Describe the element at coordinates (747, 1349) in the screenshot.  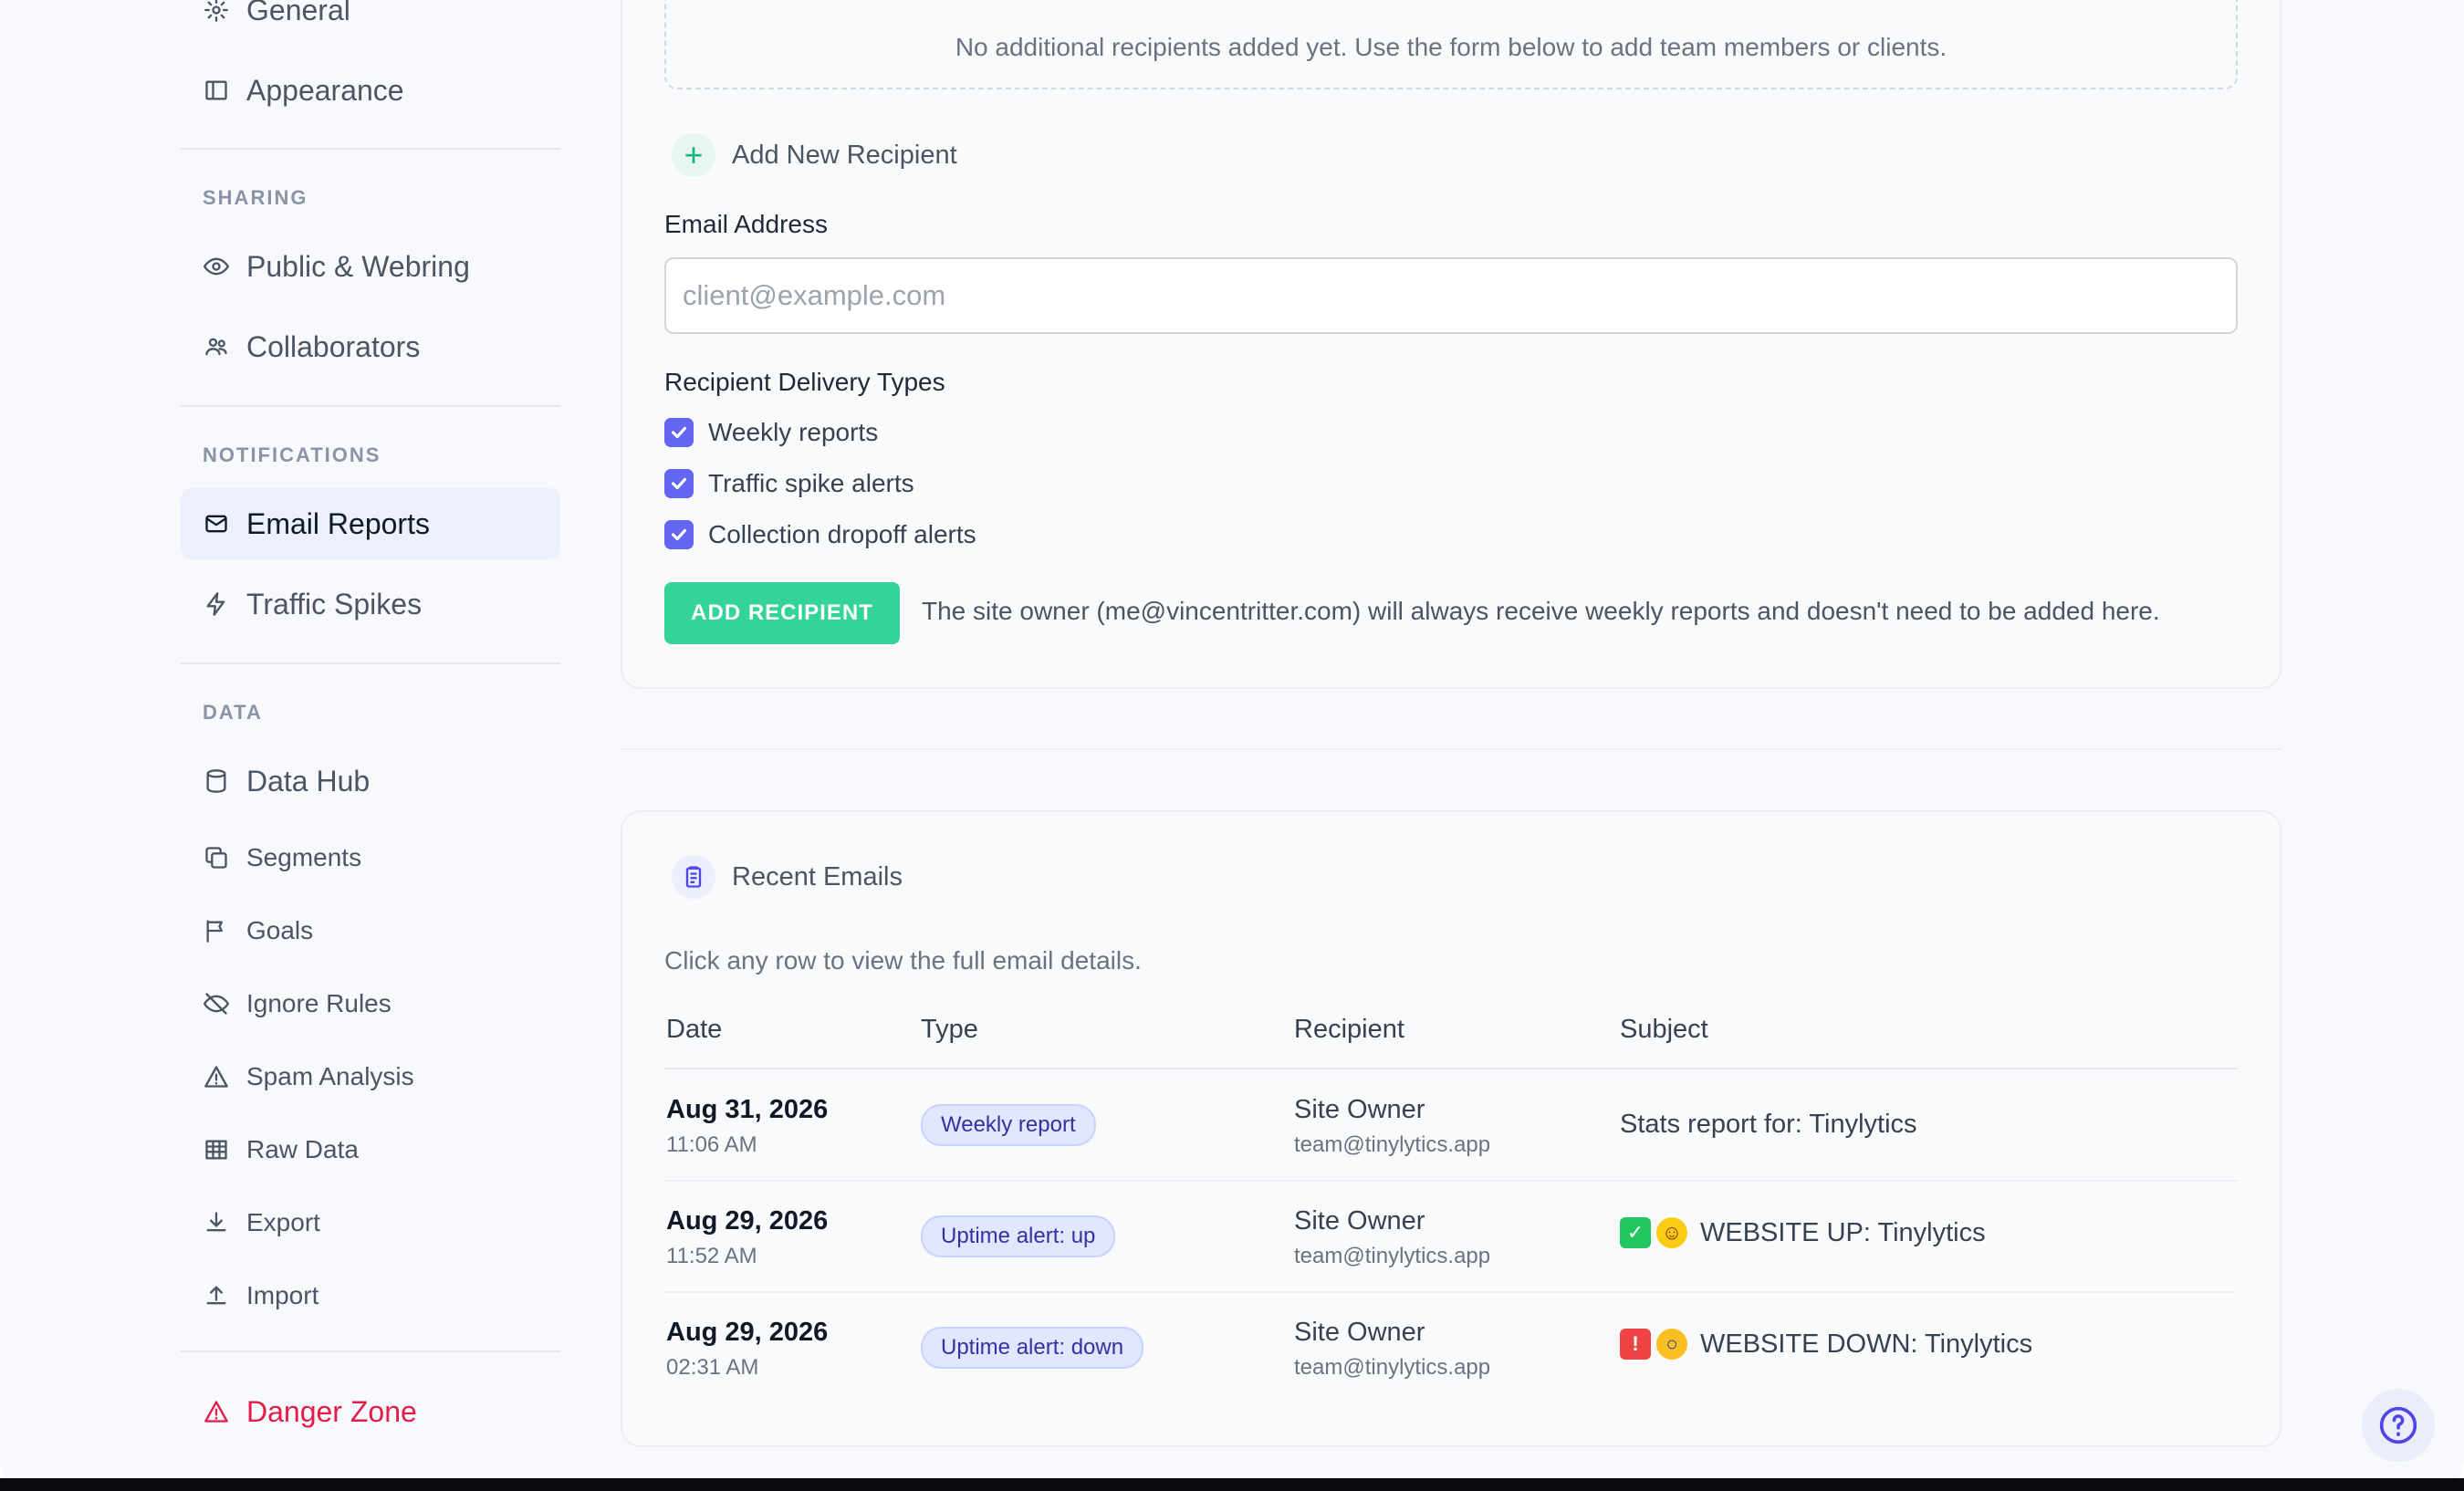
I see `date-cell: Aug 29, 2026 02:31 AM` at that location.